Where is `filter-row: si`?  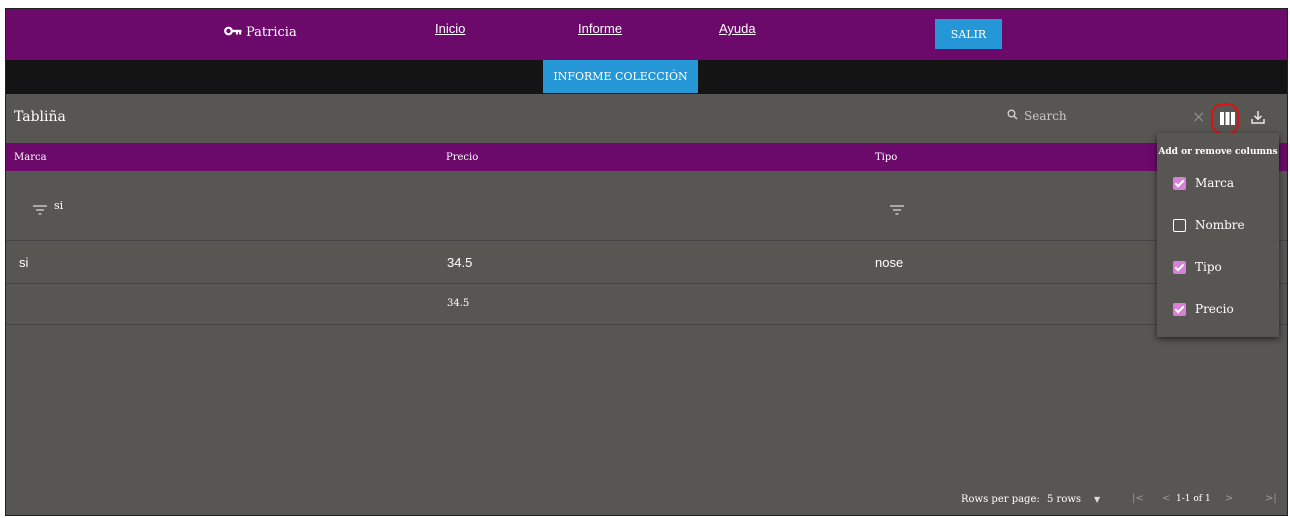
filter-row: si is located at coordinates (646, 206).